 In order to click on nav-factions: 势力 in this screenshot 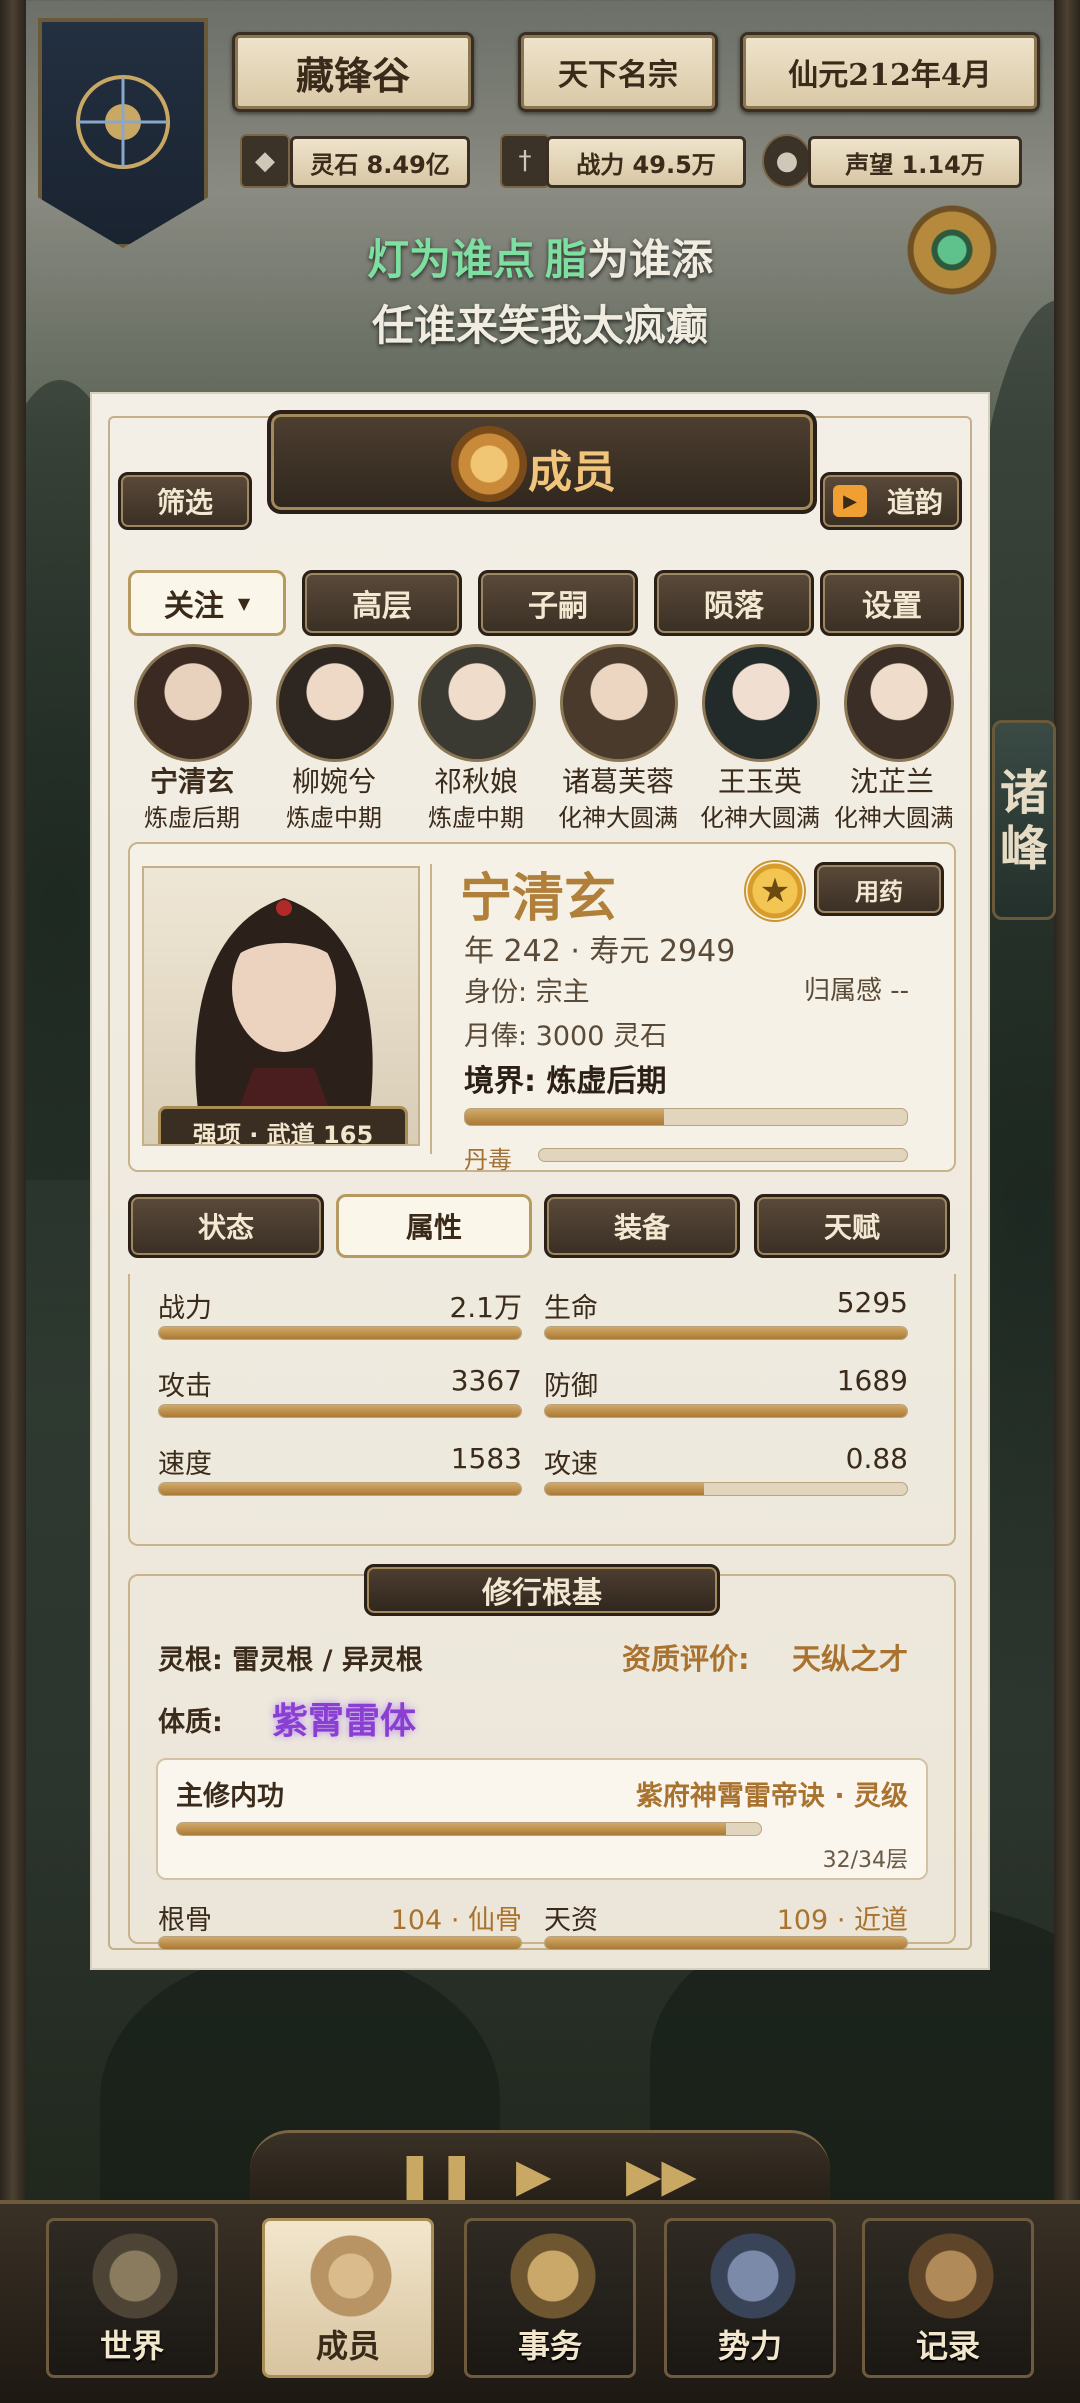, I will do `click(750, 2298)`.